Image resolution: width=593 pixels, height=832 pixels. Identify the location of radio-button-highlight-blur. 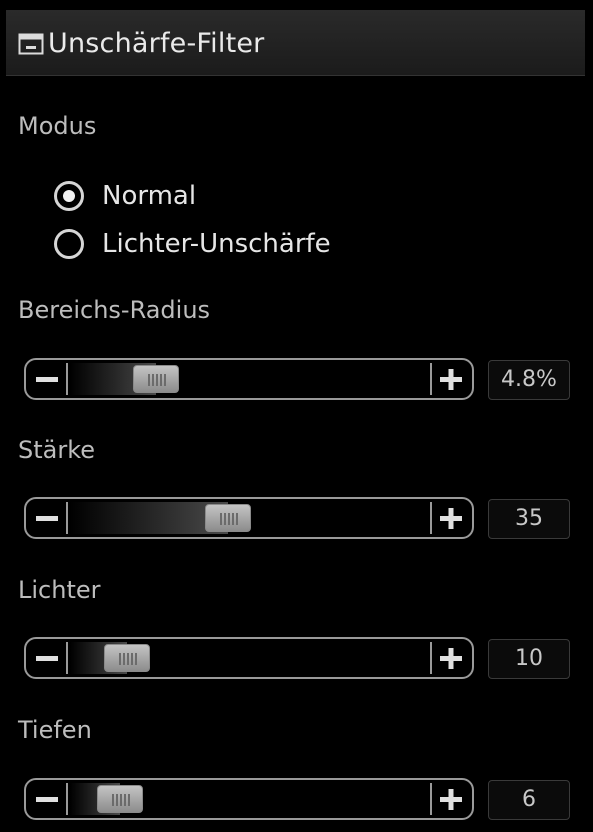
(69, 244).